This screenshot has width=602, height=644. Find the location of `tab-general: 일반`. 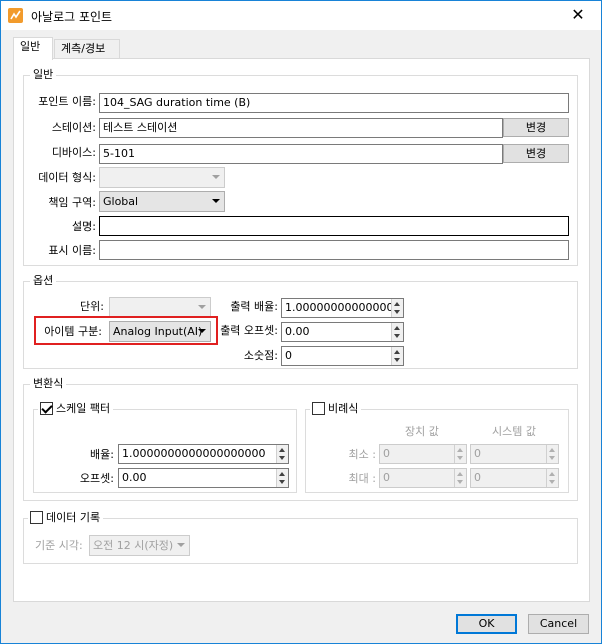

tab-general: 일반 is located at coordinates (33, 48).